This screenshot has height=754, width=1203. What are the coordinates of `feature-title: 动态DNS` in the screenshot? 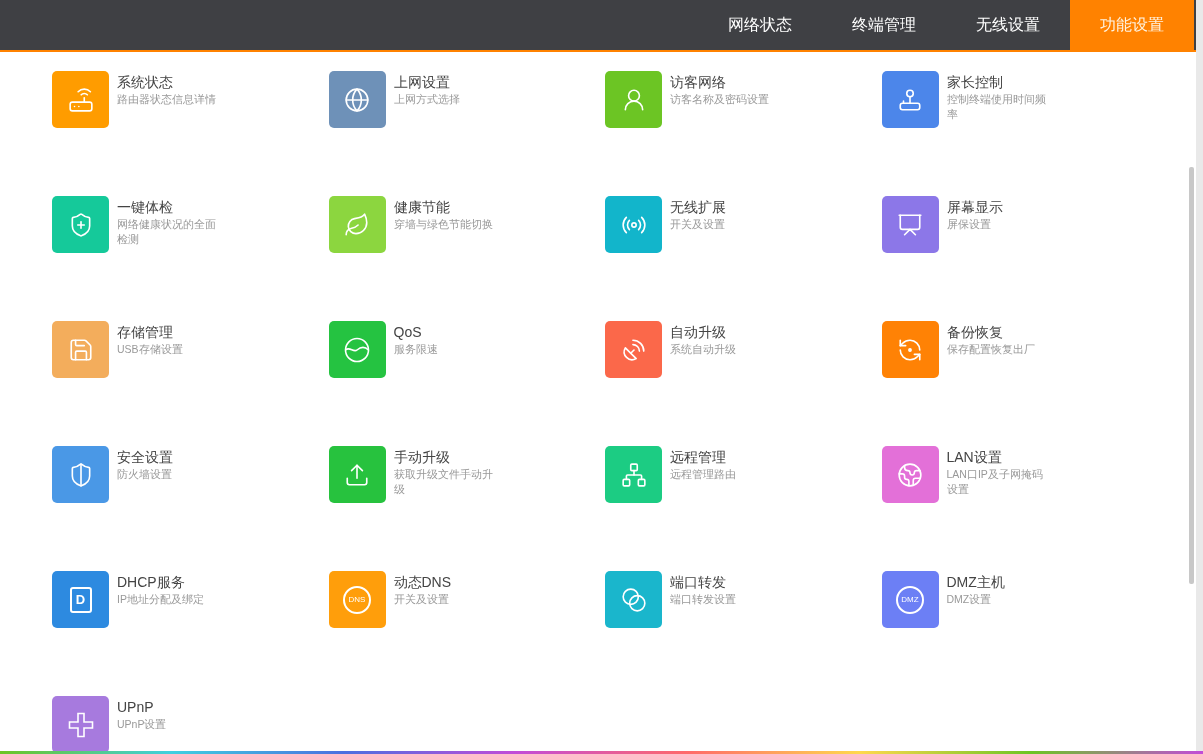 It's located at (423, 582).